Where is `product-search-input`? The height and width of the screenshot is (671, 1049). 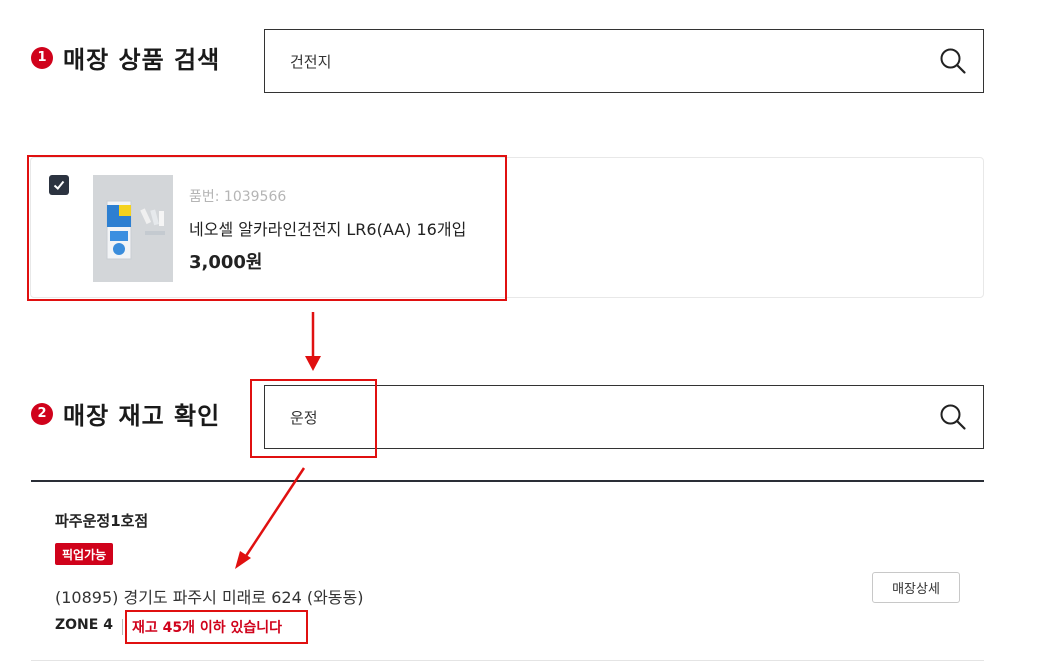
product-search-input is located at coordinates (594, 61).